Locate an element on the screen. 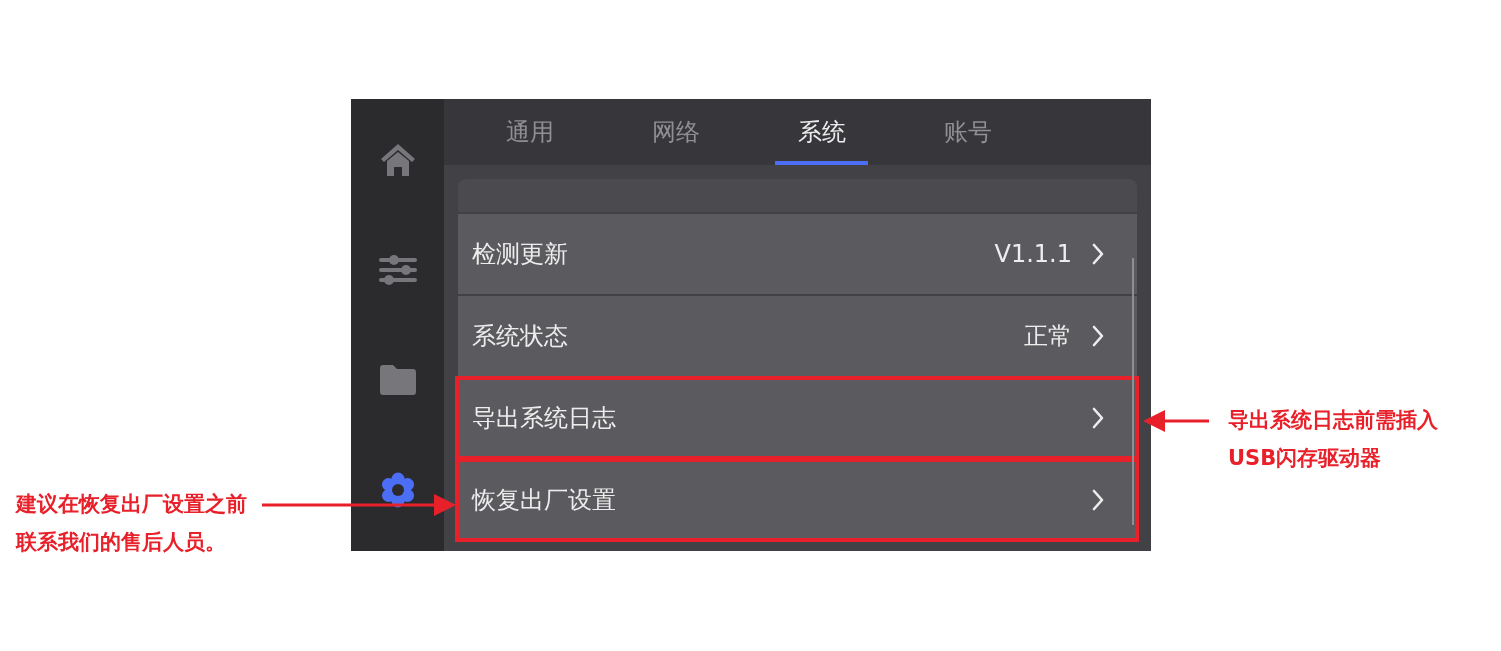 Image resolution: width=1501 pixels, height=651 pixels. row-label: 恢复出厂设置 is located at coordinates (544, 500).